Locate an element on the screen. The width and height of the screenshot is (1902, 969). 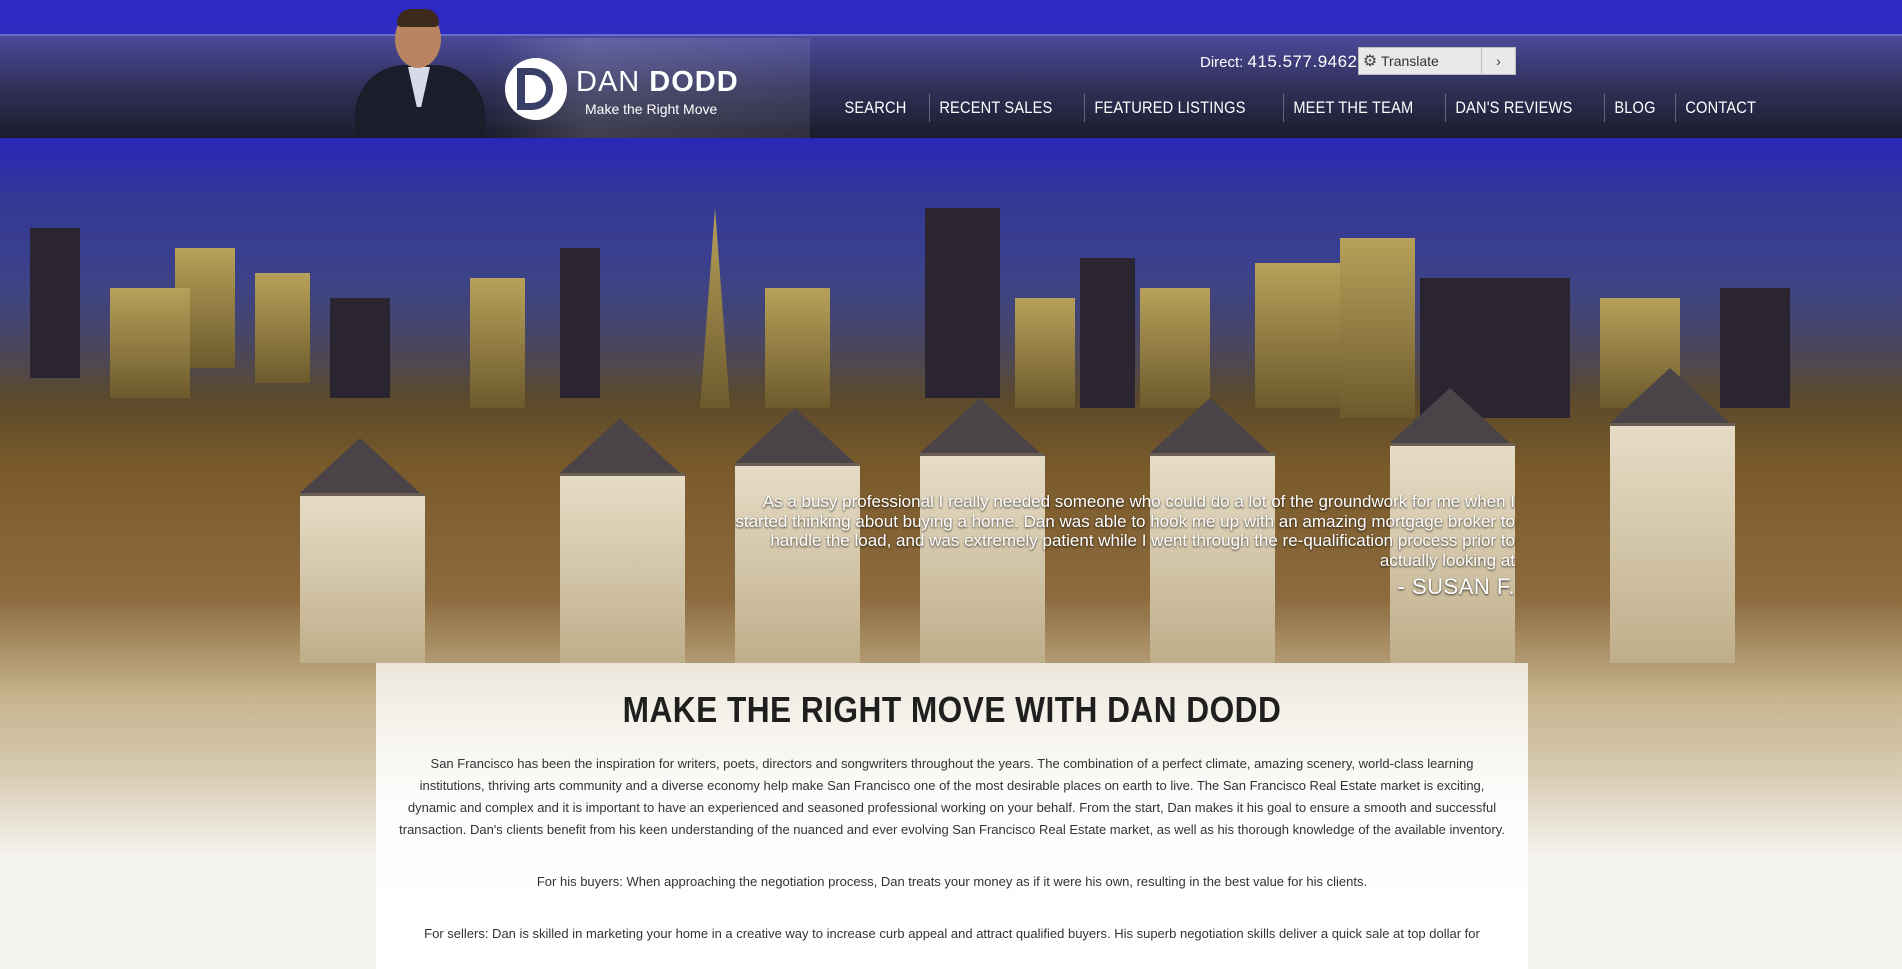
logo-icon is located at coordinates (536, 89).